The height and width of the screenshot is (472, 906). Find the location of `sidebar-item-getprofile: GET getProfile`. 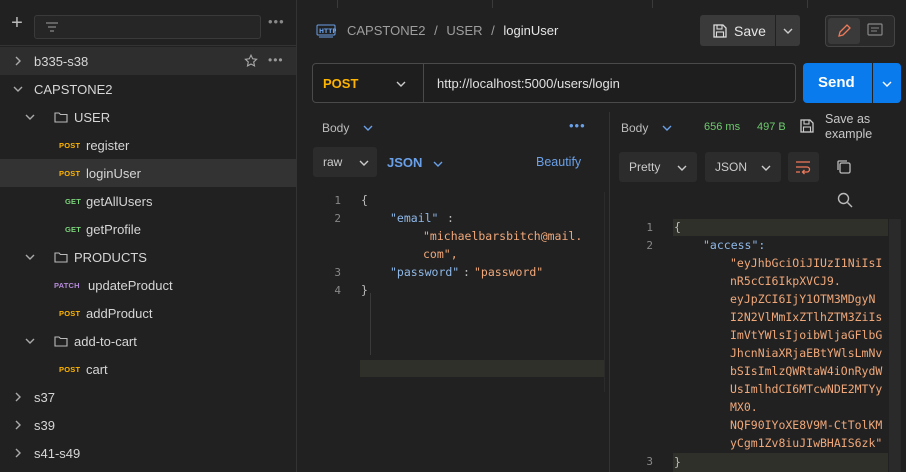

sidebar-item-getprofile: GET getProfile is located at coordinates (148, 229).